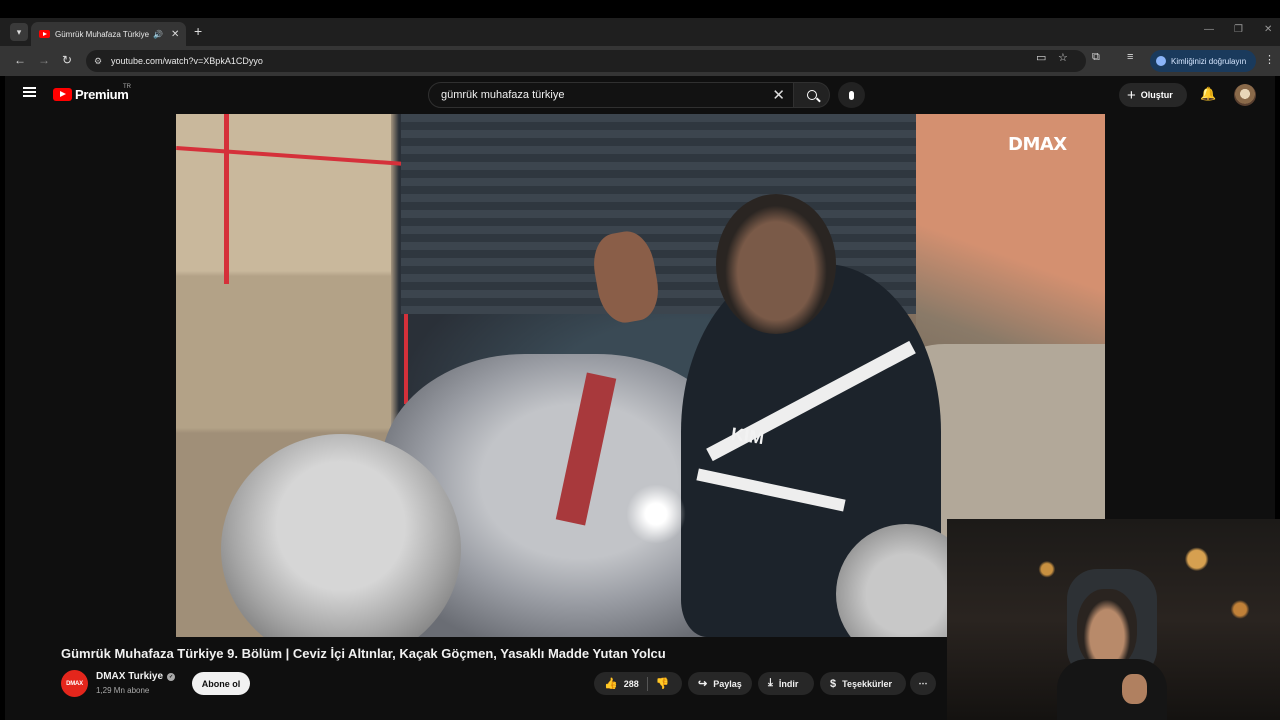  What do you see at coordinates (123, 690) in the screenshot?
I see `subscriber-count: 1,29 Mn abone` at bounding box center [123, 690].